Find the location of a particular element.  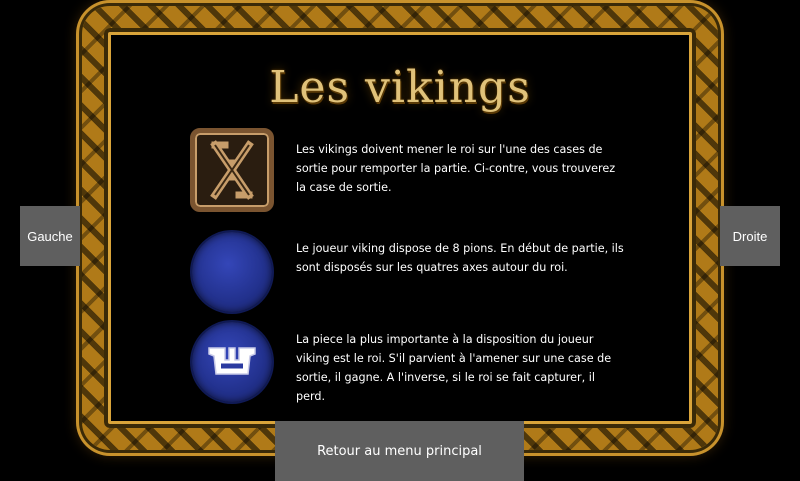

next-page-button: Droite is located at coordinates (750, 236).